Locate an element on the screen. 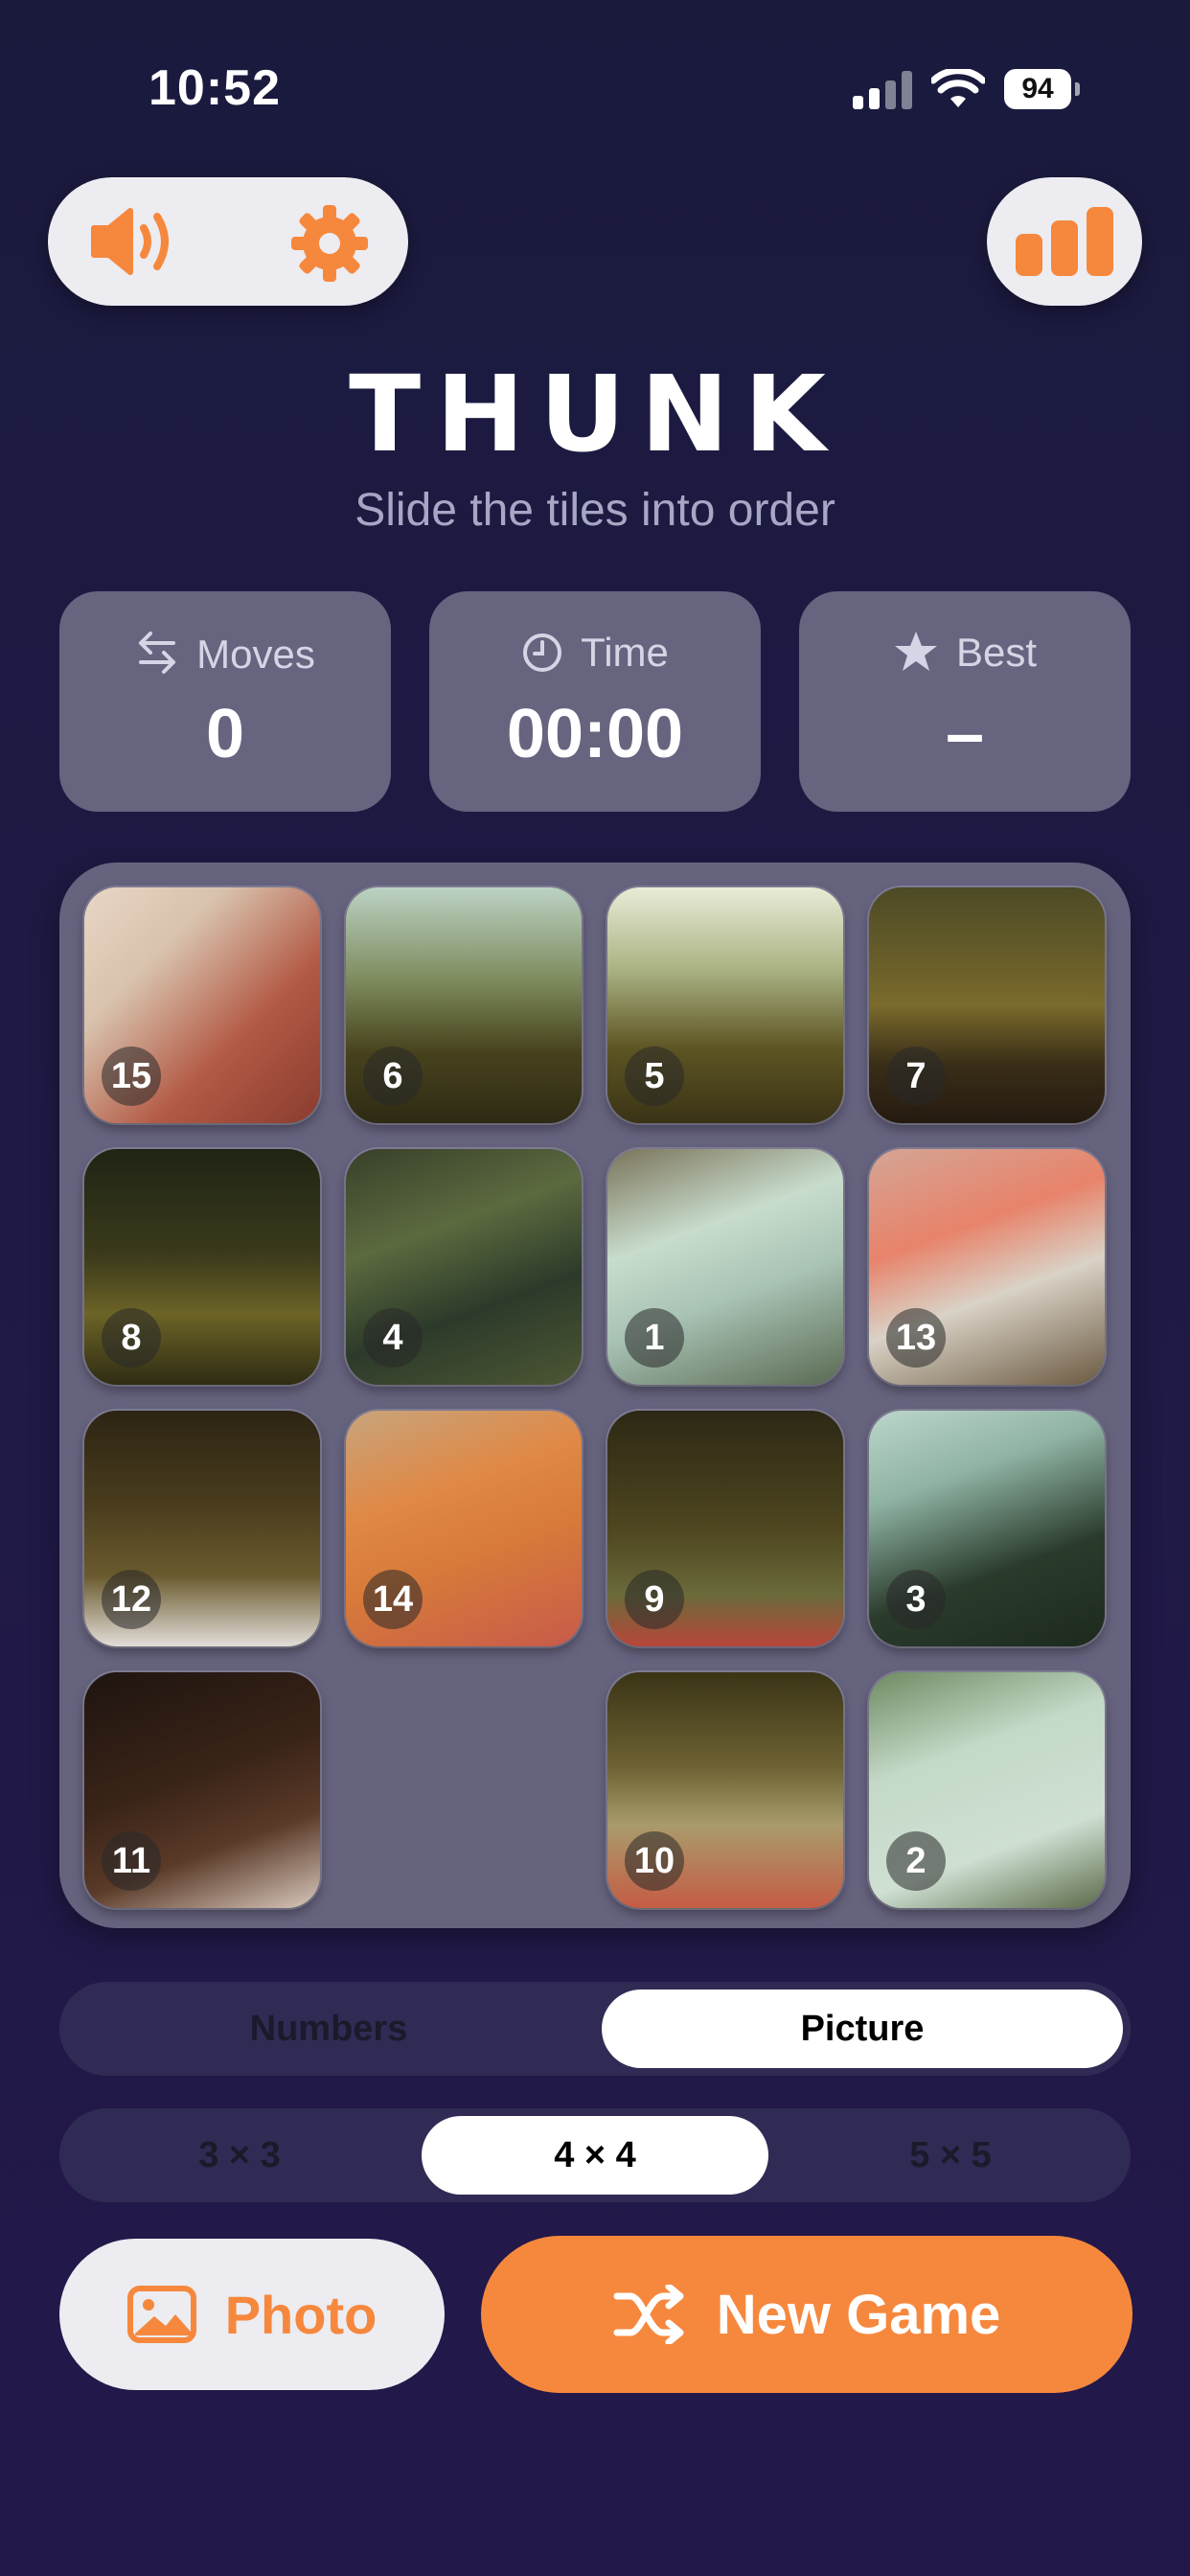  tile-number: 9 is located at coordinates (654, 1599).